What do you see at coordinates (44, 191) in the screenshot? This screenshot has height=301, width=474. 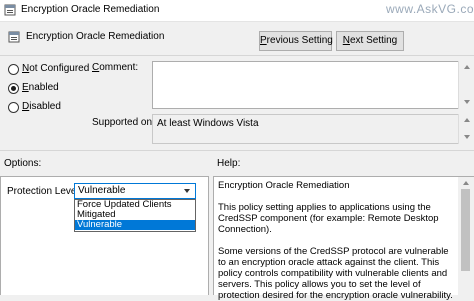 I see `protection-level-label: Protection Level:` at bounding box center [44, 191].